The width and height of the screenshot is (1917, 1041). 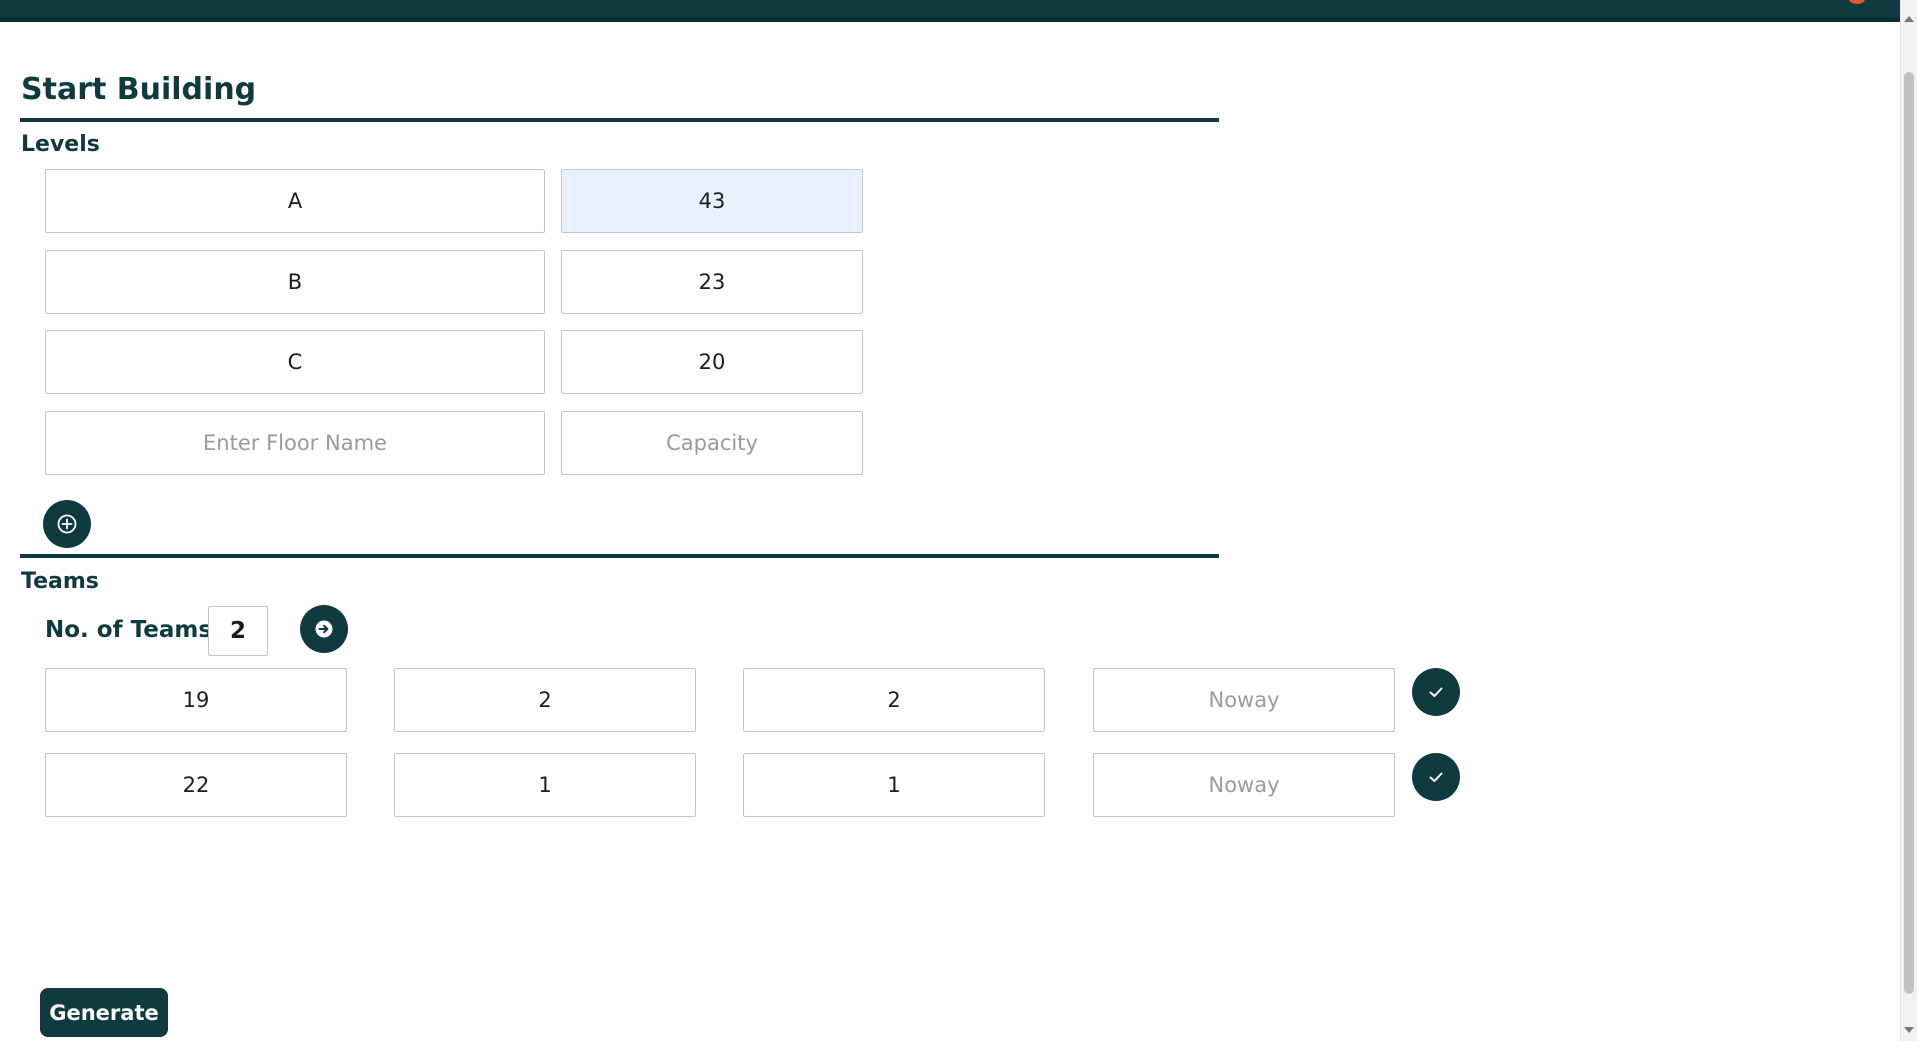 What do you see at coordinates (1857, 2) in the screenshot?
I see `notification-dot` at bounding box center [1857, 2].